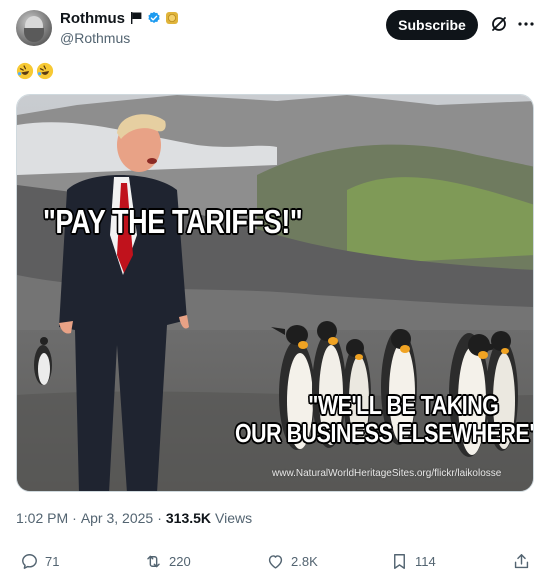 Image resolution: width=550 pixels, height=586 pixels. I want to click on verified-icon, so click(154, 18).